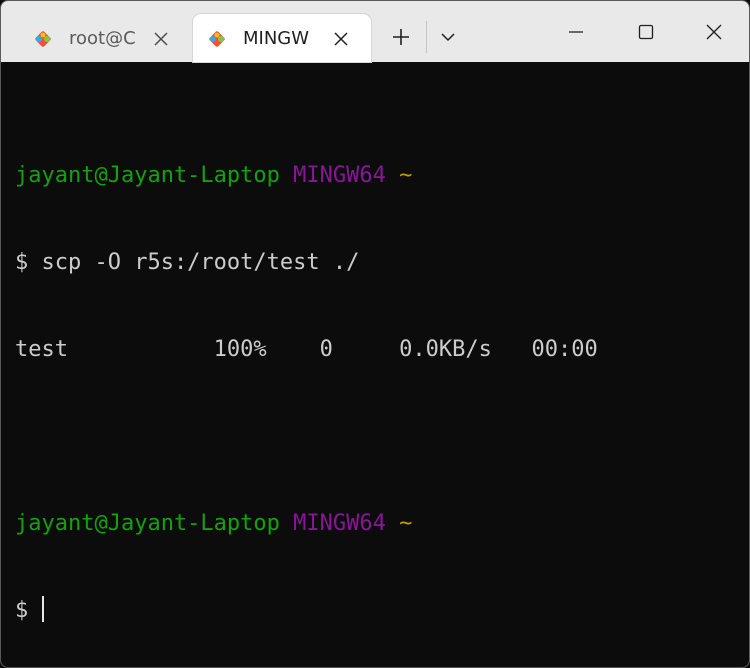 This screenshot has width=750, height=668. I want to click on chevron-down-icon, so click(448, 37).